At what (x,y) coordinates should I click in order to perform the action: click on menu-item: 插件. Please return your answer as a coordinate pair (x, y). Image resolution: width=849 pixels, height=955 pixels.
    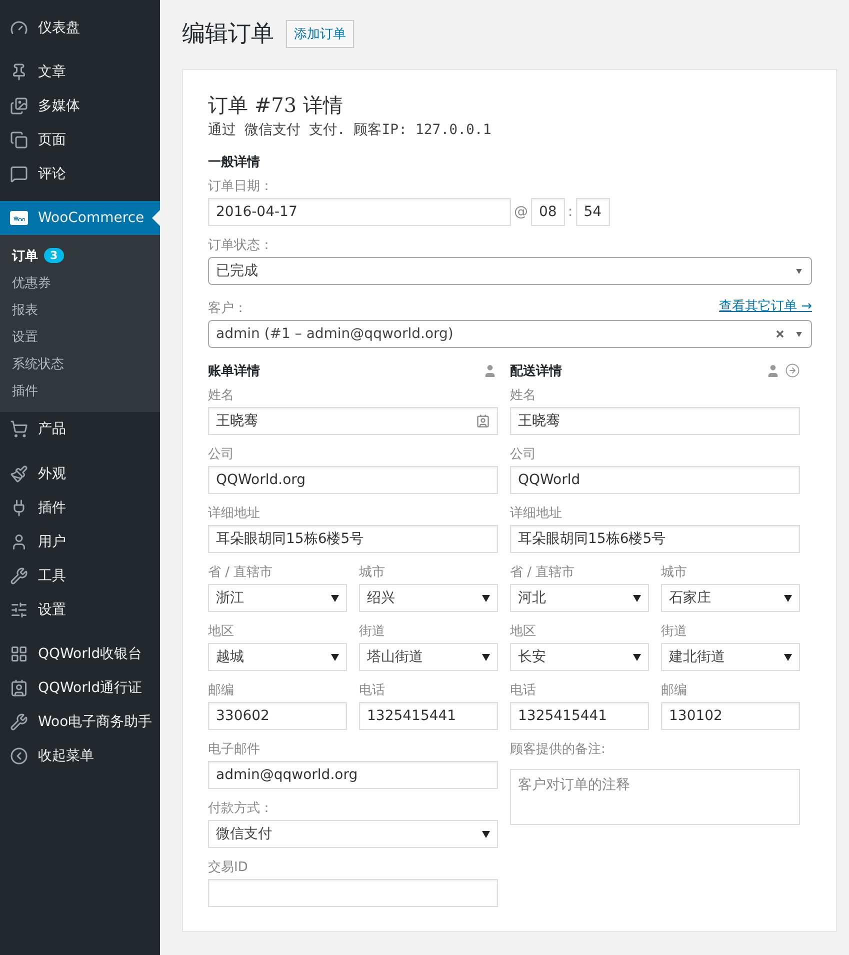
    Looking at the image, I should click on (80, 508).